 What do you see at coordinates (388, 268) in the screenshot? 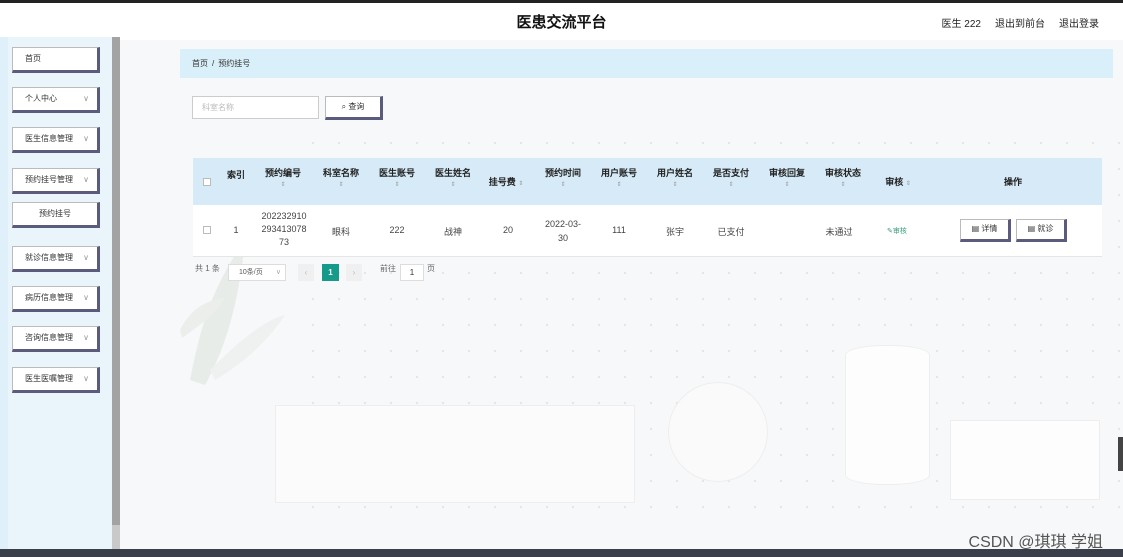
I see `goto-label: 前往` at bounding box center [388, 268].